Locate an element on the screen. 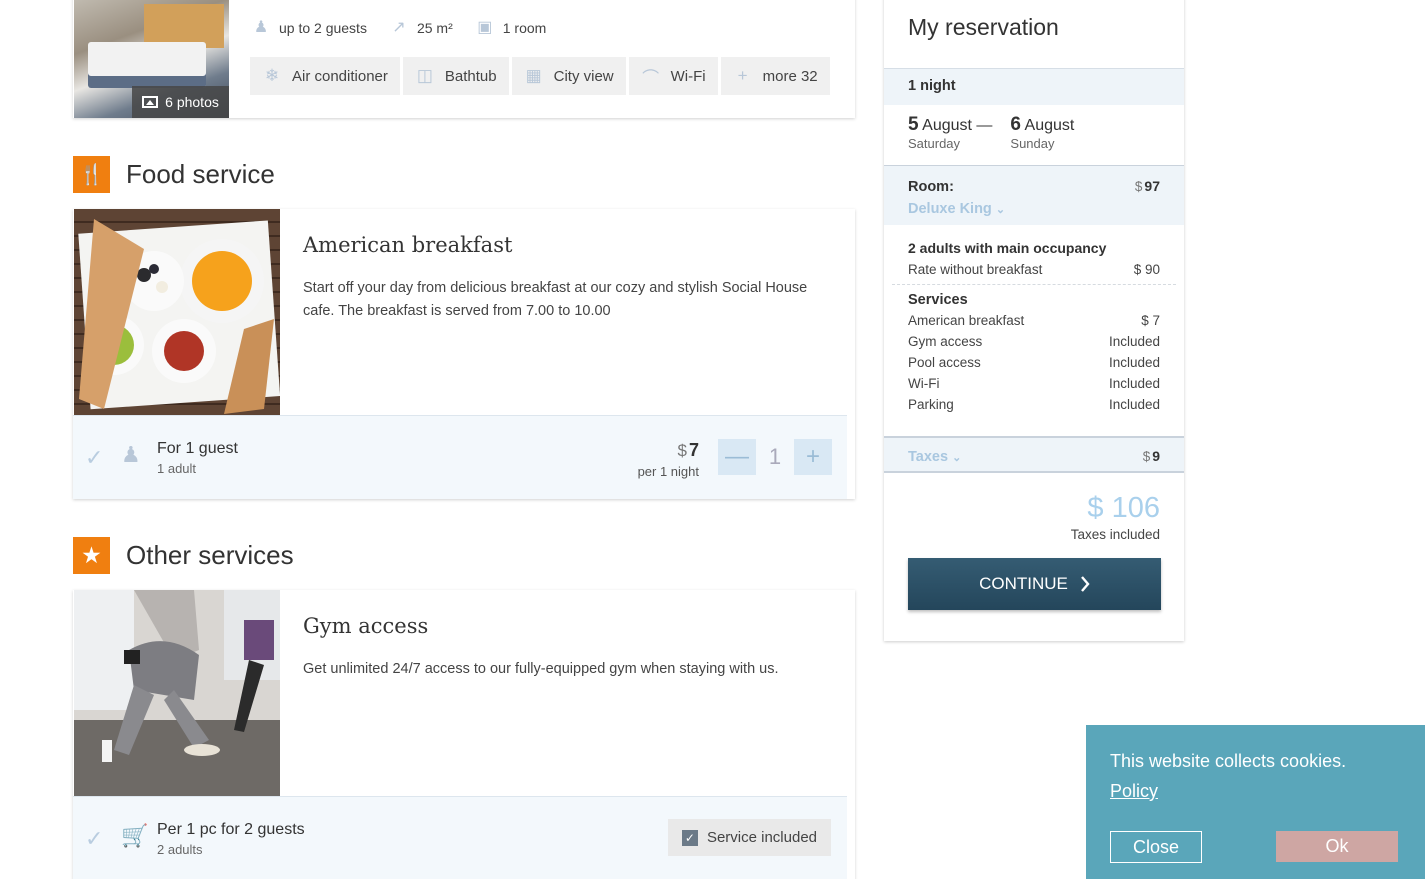  amenity-city-view: ▦ City view is located at coordinates (568, 76).